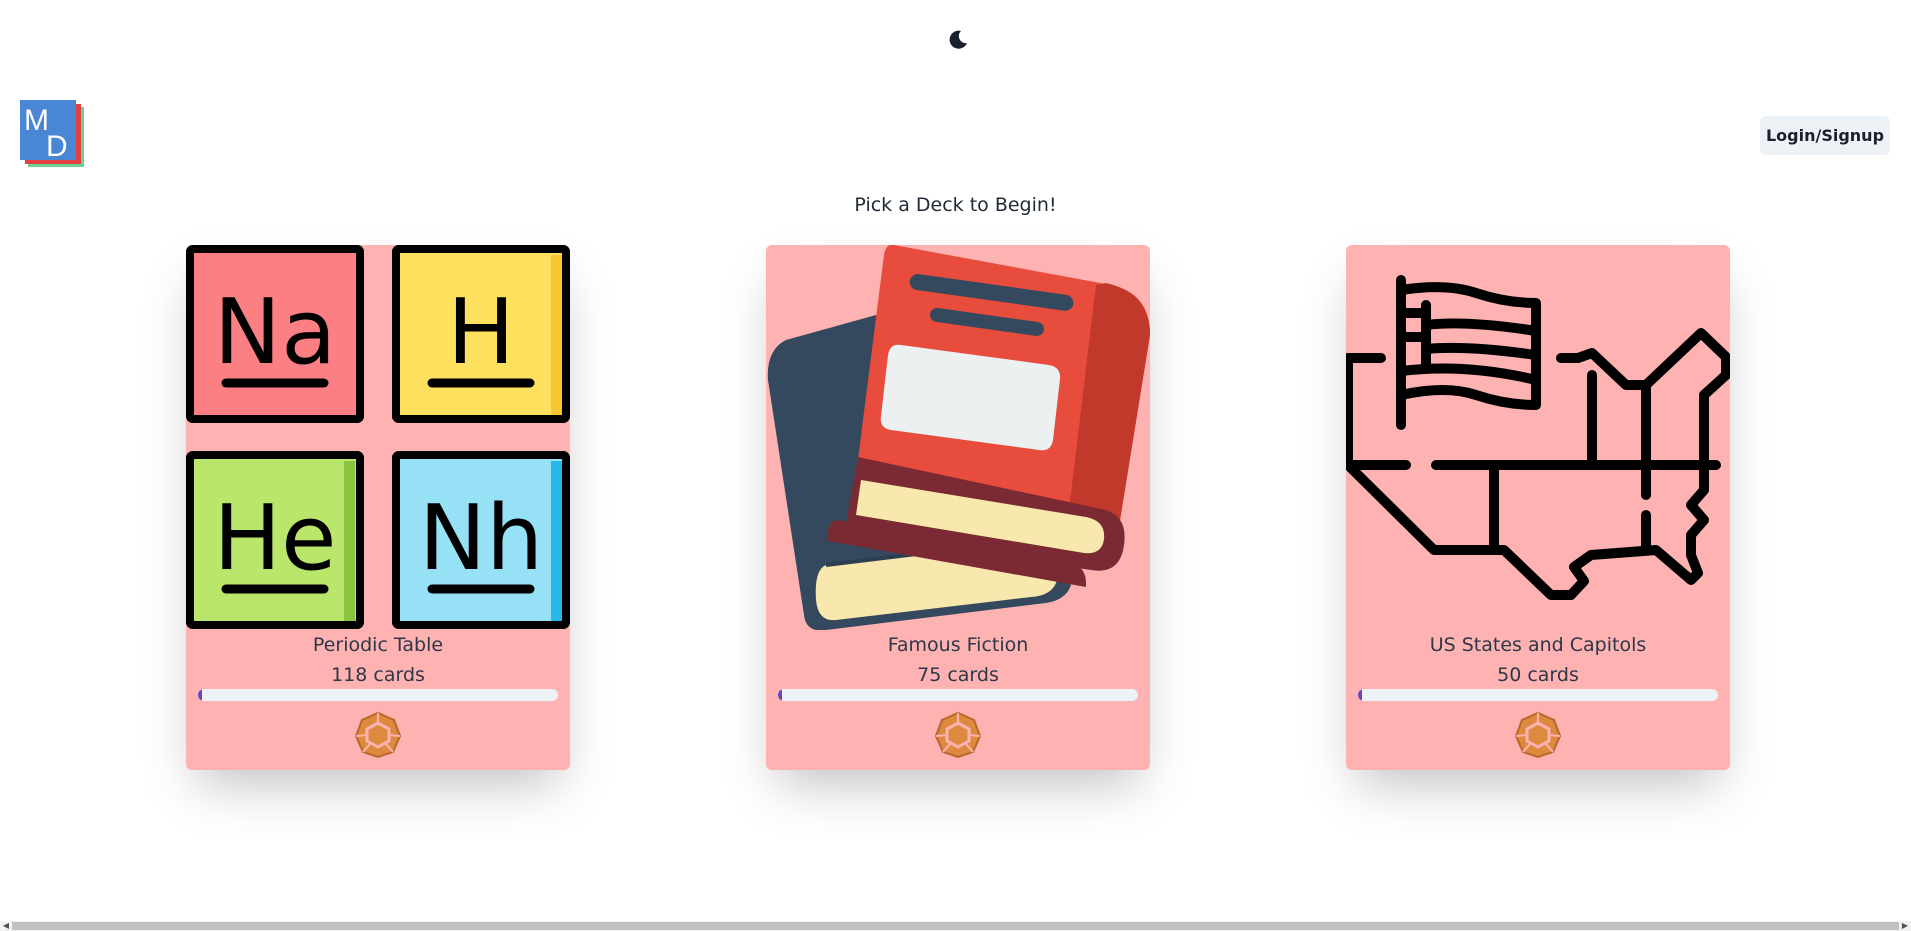 The width and height of the screenshot is (1911, 931). I want to click on scrollbar-thumb, so click(955, 926).